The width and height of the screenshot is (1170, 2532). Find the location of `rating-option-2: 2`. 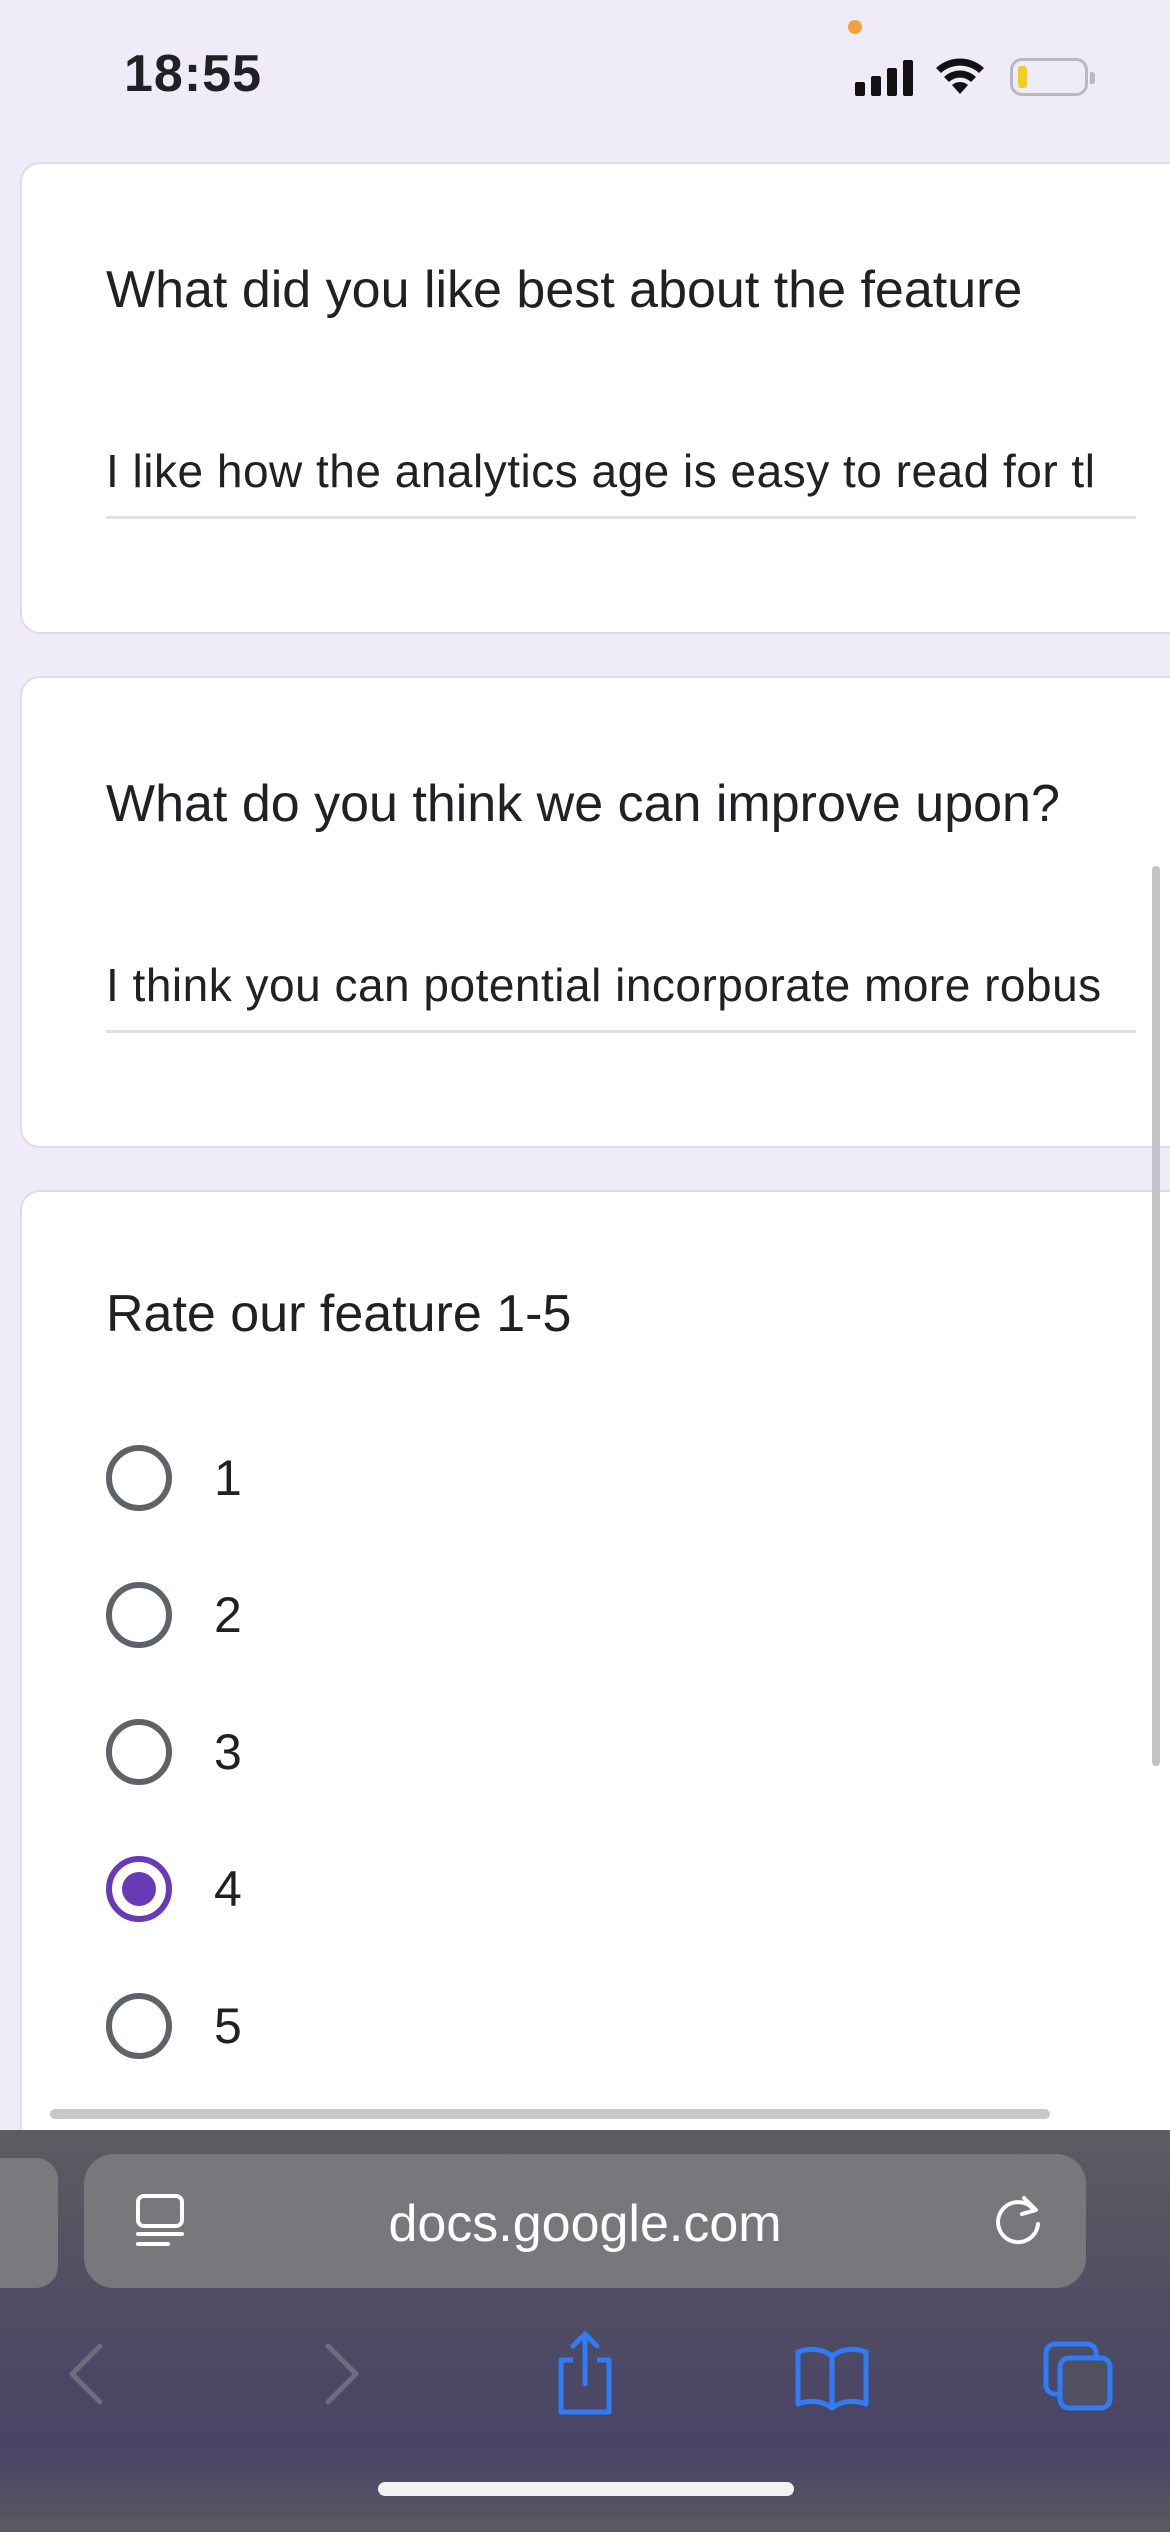

rating-option-2: 2 is located at coordinates (174, 1615).